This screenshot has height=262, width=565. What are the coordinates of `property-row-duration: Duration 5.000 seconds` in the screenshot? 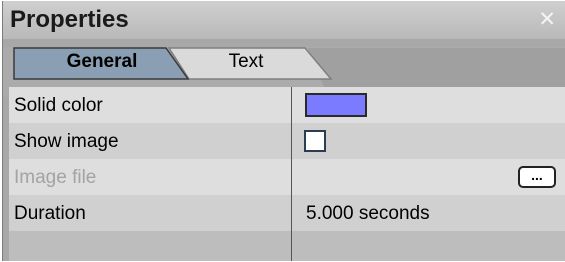 It's located at (287, 213).